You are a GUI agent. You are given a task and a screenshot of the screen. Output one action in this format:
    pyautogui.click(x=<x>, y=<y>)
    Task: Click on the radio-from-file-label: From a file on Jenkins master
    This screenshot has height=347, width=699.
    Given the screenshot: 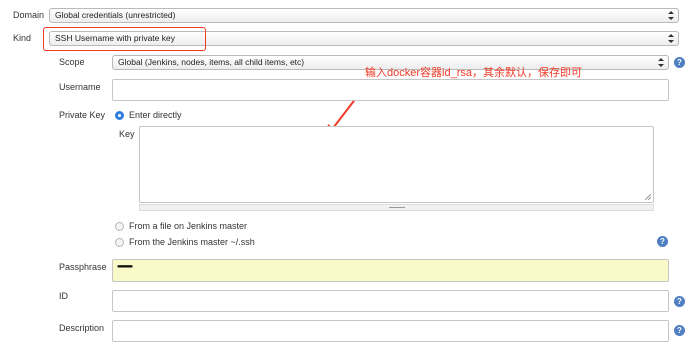 What is the action you would take?
    pyautogui.click(x=188, y=226)
    